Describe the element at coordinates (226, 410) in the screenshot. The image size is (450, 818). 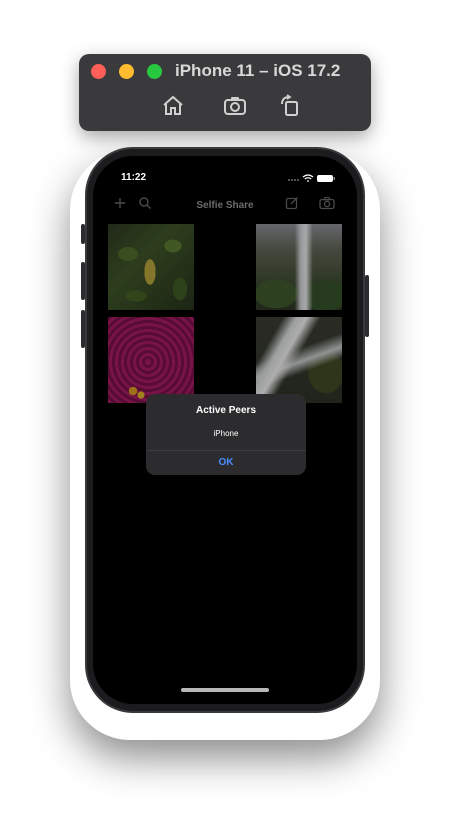
I see `alert-title: Active Peers` at that location.